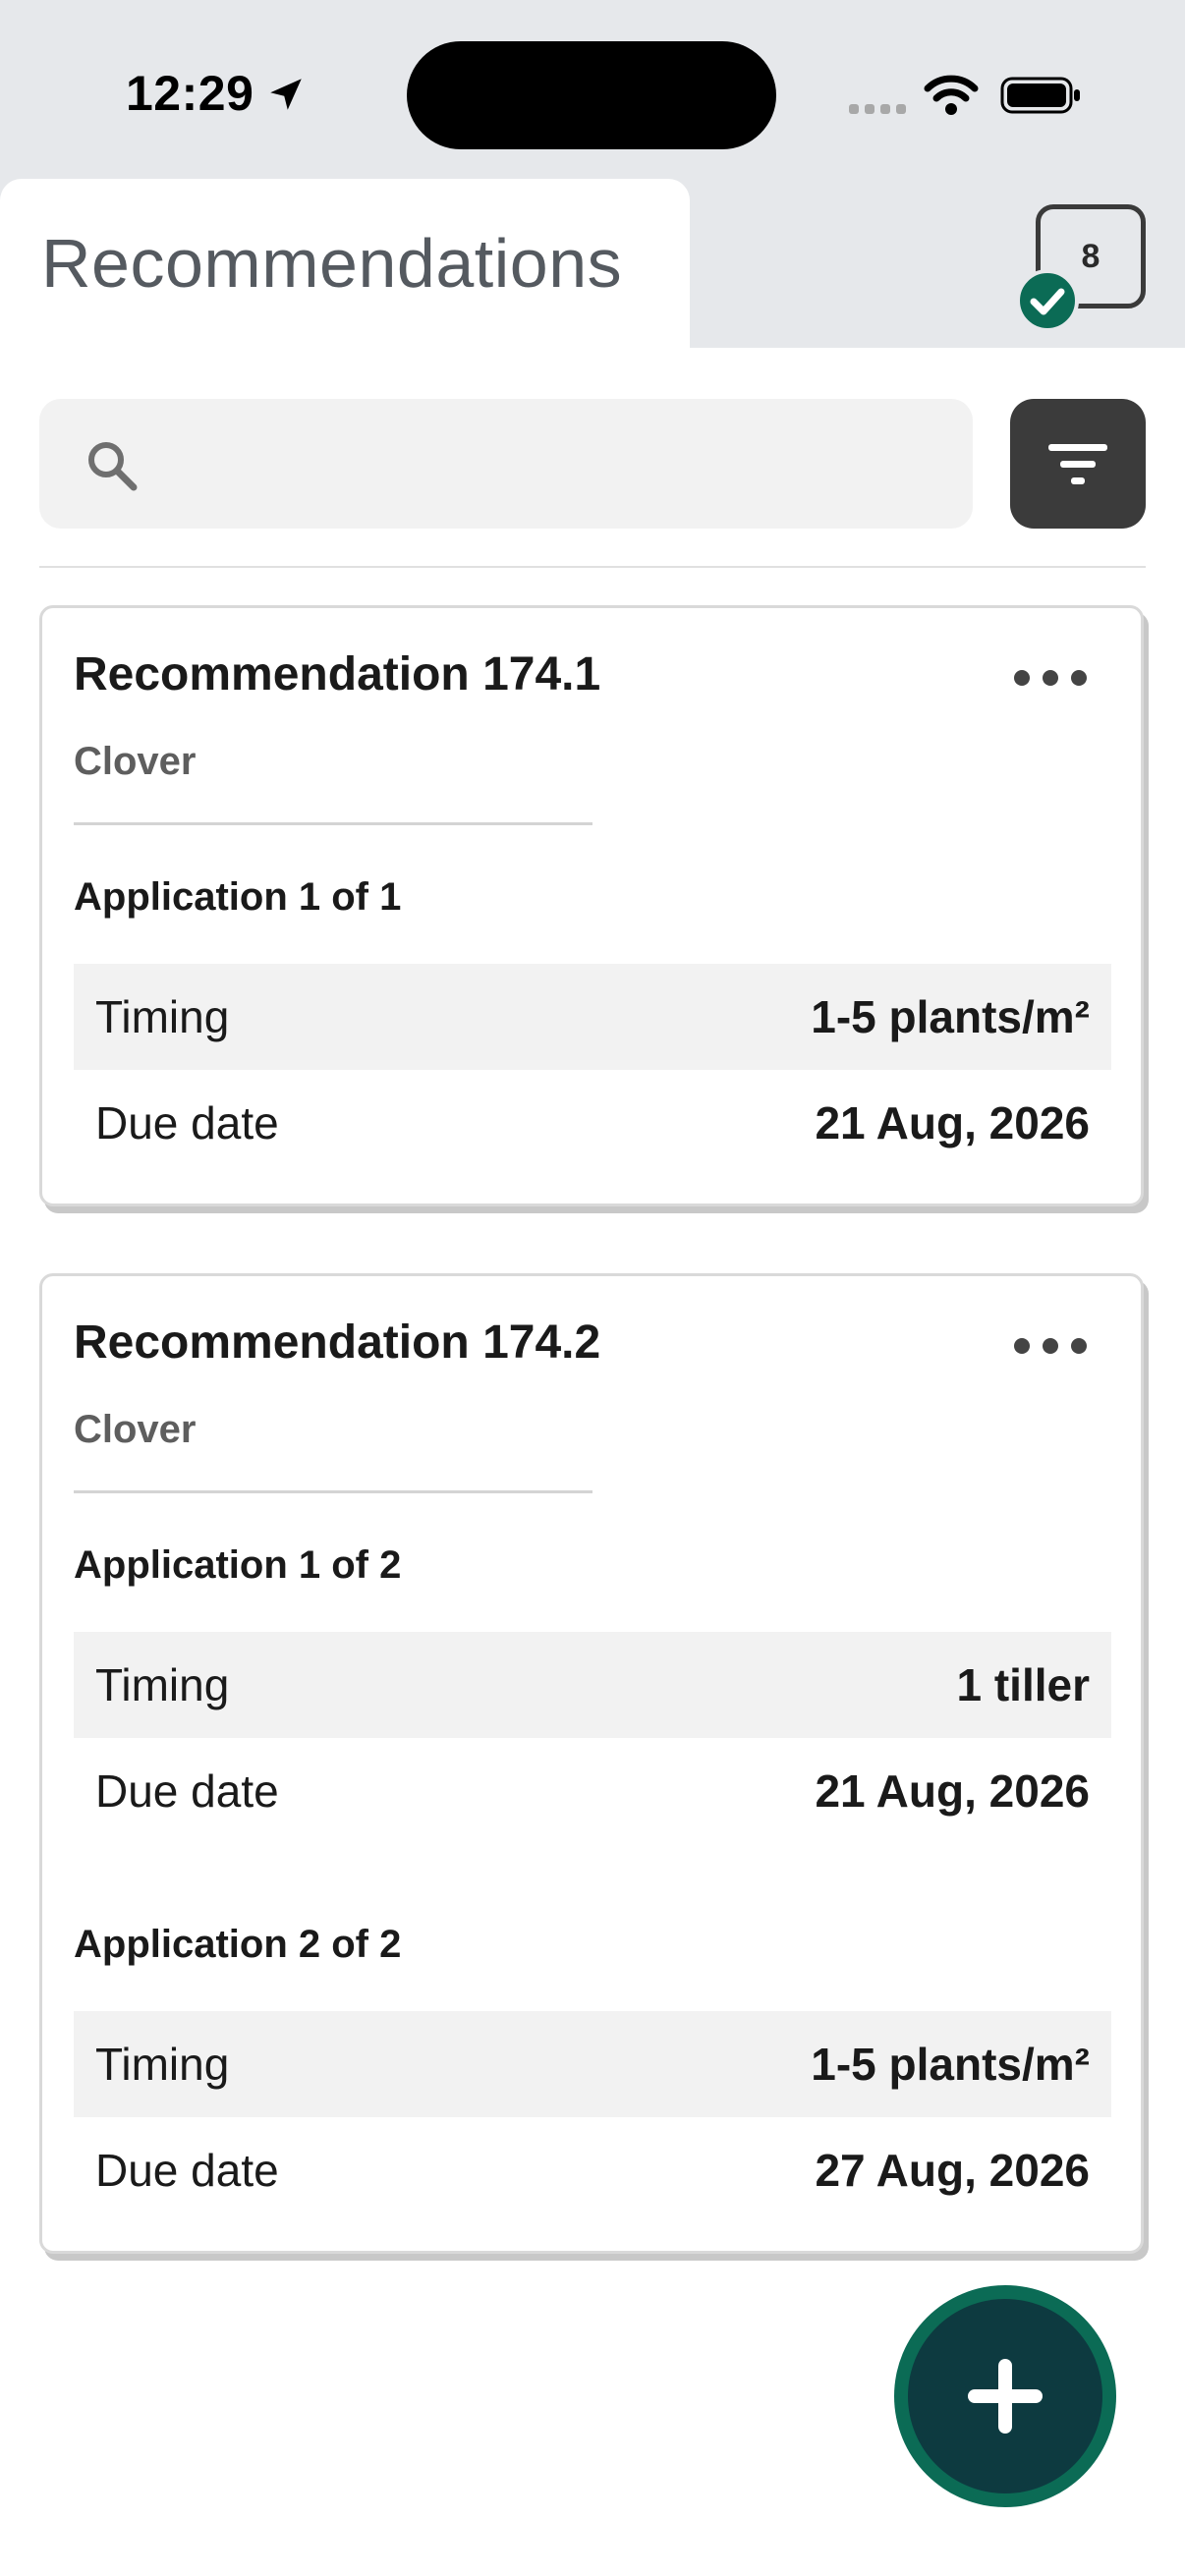 This screenshot has height=2576, width=1185. What do you see at coordinates (592, 95) in the screenshot?
I see `dynamic-island` at bounding box center [592, 95].